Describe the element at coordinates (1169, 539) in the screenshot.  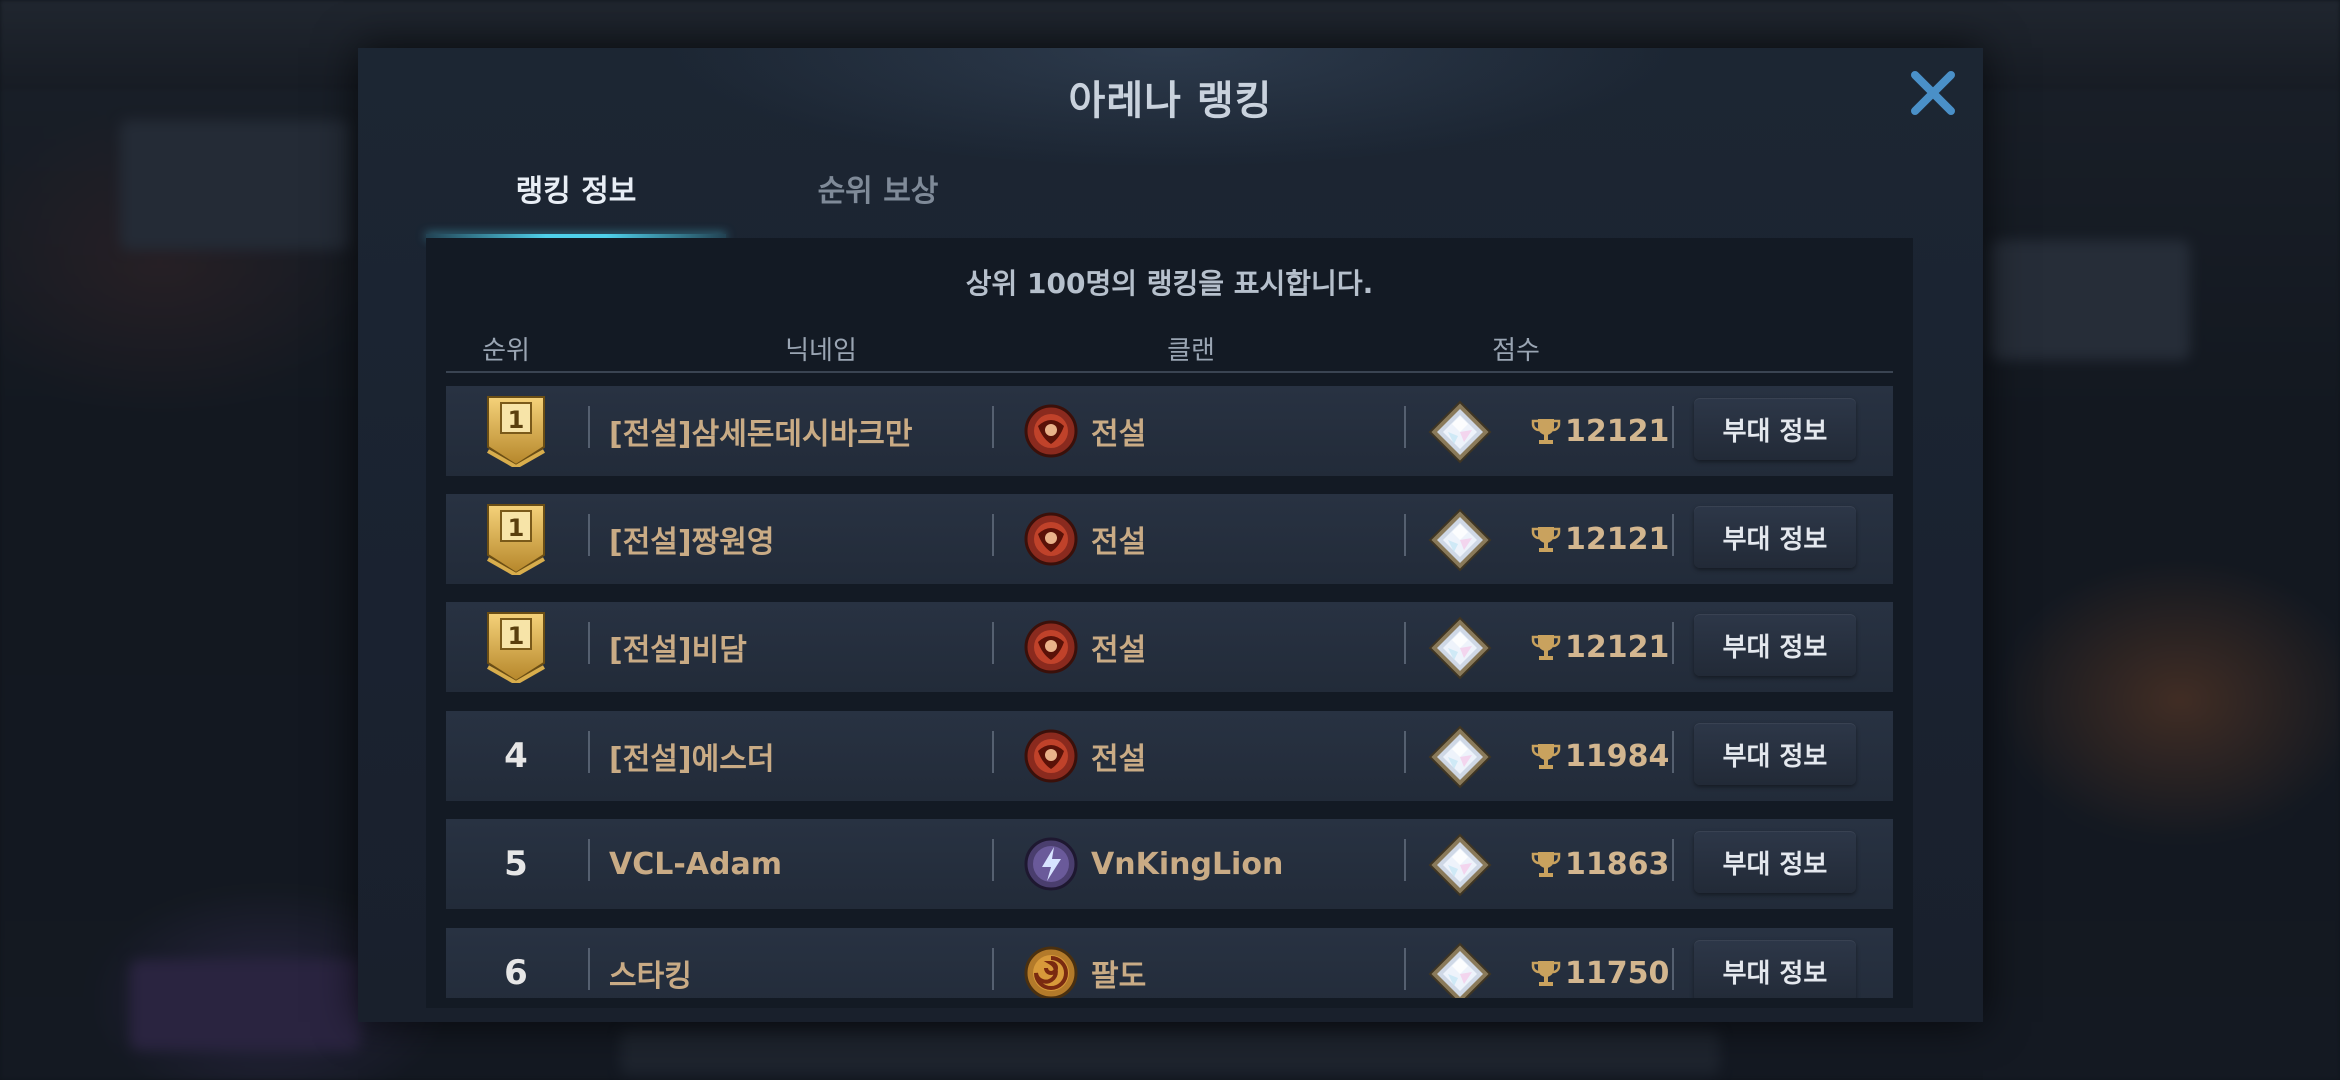
I see `ranking-row: 1 [전설]짱원영 전설 12121 부대 정보` at that location.